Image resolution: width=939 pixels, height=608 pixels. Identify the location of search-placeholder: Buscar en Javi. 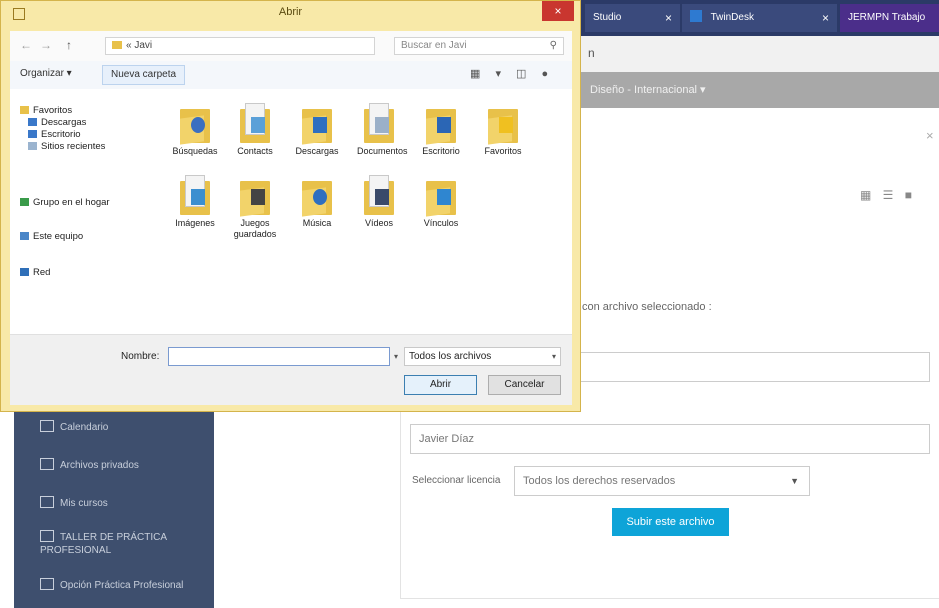
(434, 45).